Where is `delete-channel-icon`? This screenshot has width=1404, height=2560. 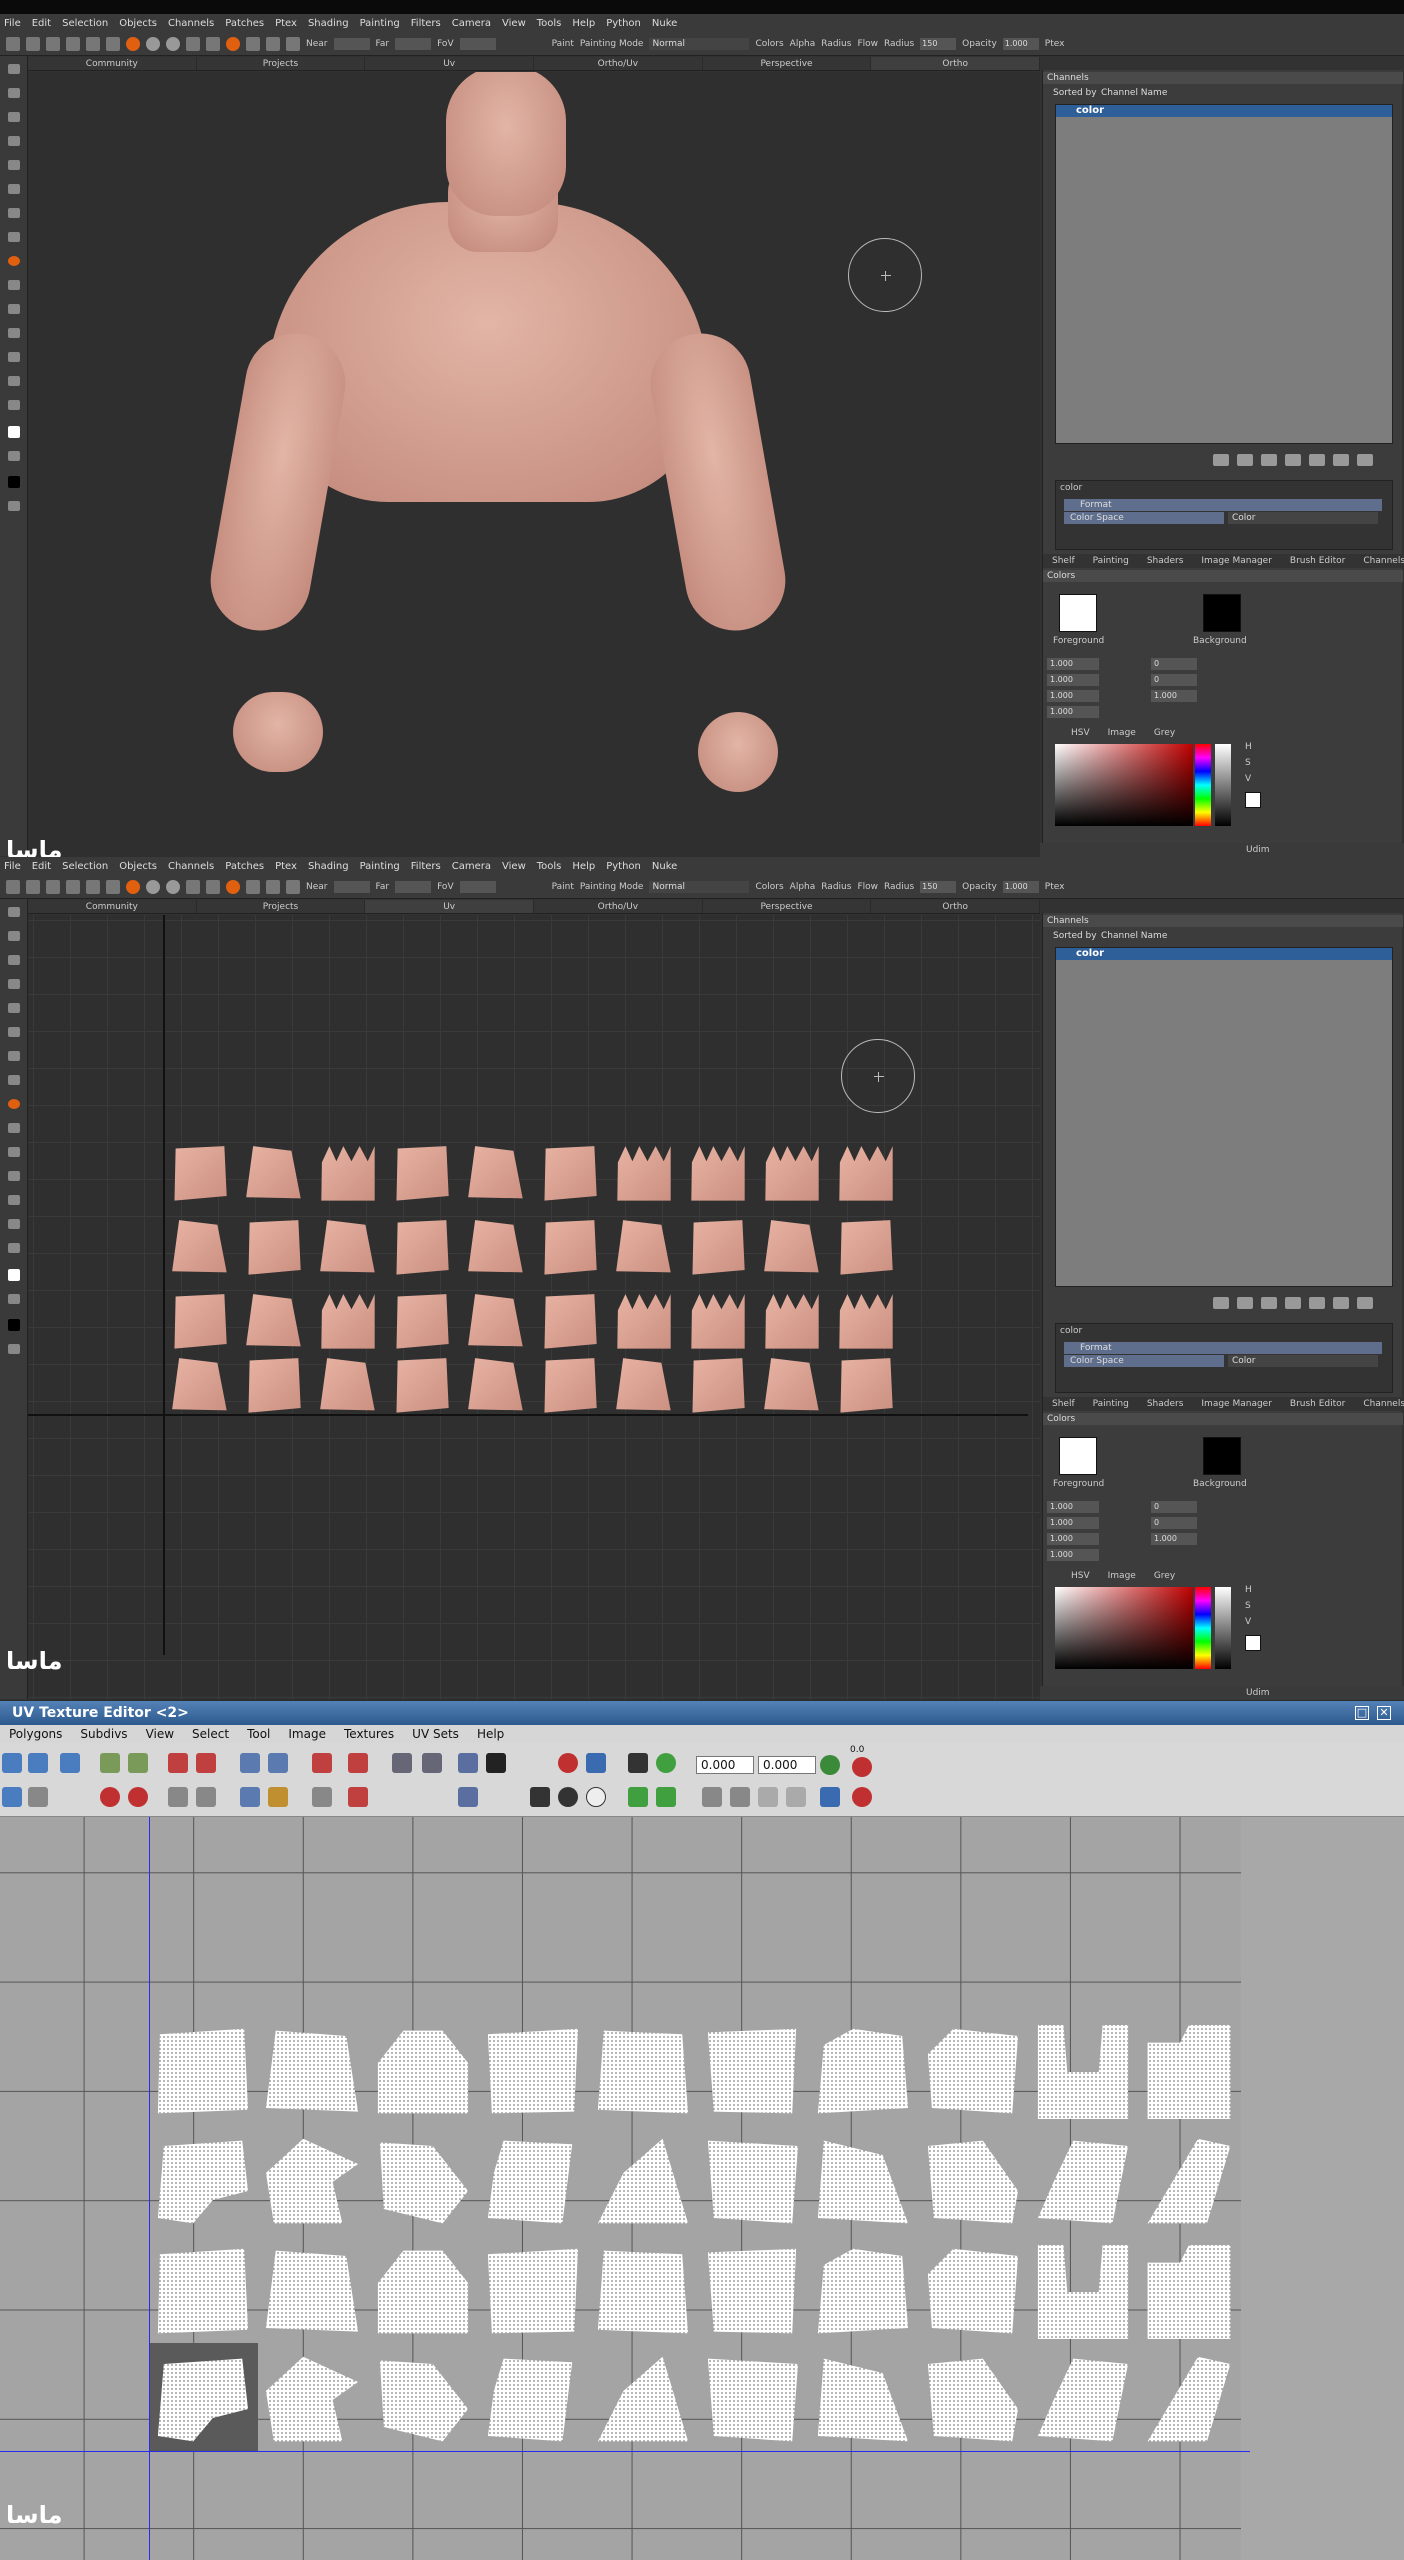
delete-channel-icon is located at coordinates (1365, 1303).